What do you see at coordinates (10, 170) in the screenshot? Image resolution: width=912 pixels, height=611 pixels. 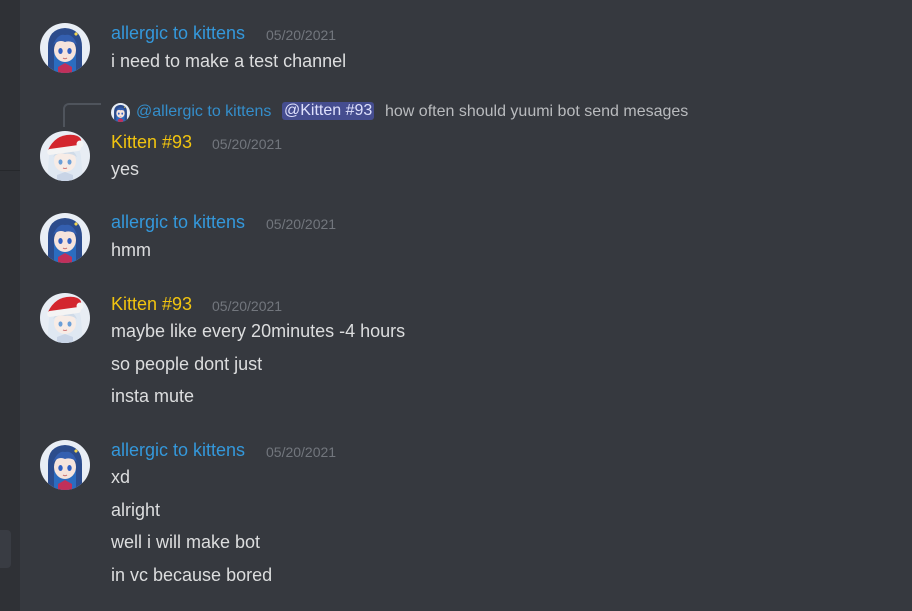 I see `sidebar-divider` at bounding box center [10, 170].